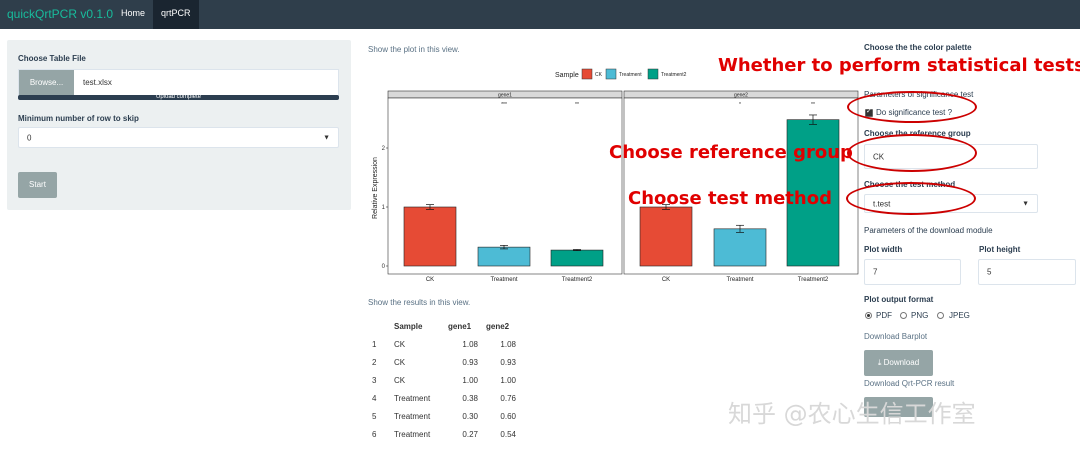  Describe the element at coordinates (178, 137) in the screenshot. I see `skip-rows-select: 0 ▼` at that location.